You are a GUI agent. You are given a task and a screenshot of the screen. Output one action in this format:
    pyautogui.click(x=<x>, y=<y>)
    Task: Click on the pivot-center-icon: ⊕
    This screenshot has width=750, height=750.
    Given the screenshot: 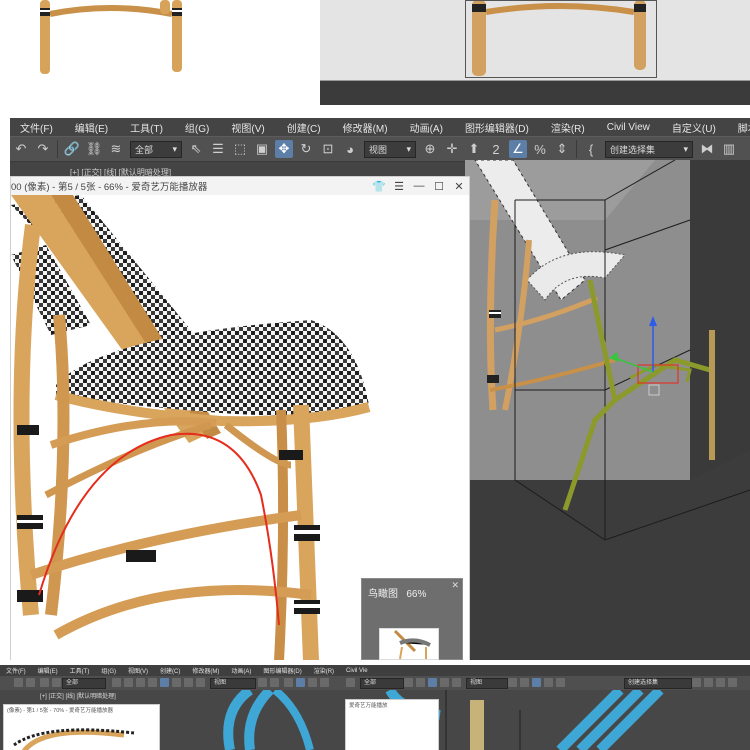 What is the action you would take?
    pyautogui.click(x=430, y=149)
    